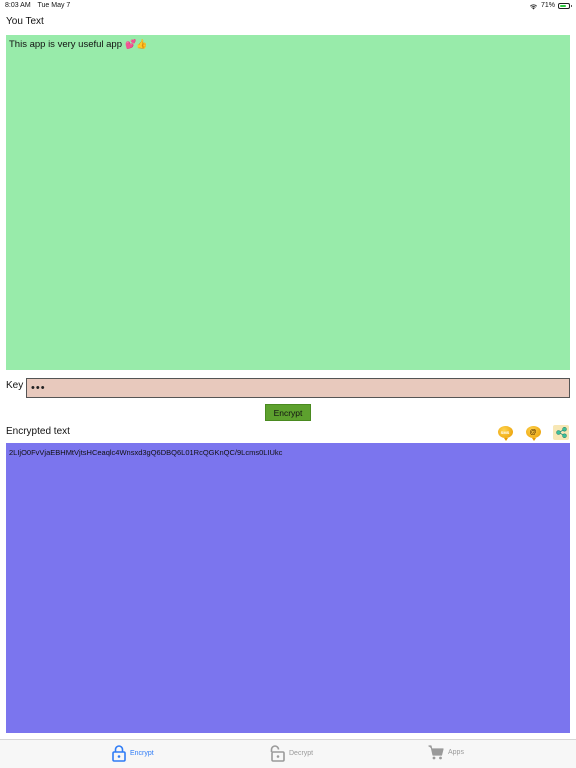 The height and width of the screenshot is (768, 576). Describe the element at coordinates (298, 388) in the screenshot. I see `key-input: •••` at that location.